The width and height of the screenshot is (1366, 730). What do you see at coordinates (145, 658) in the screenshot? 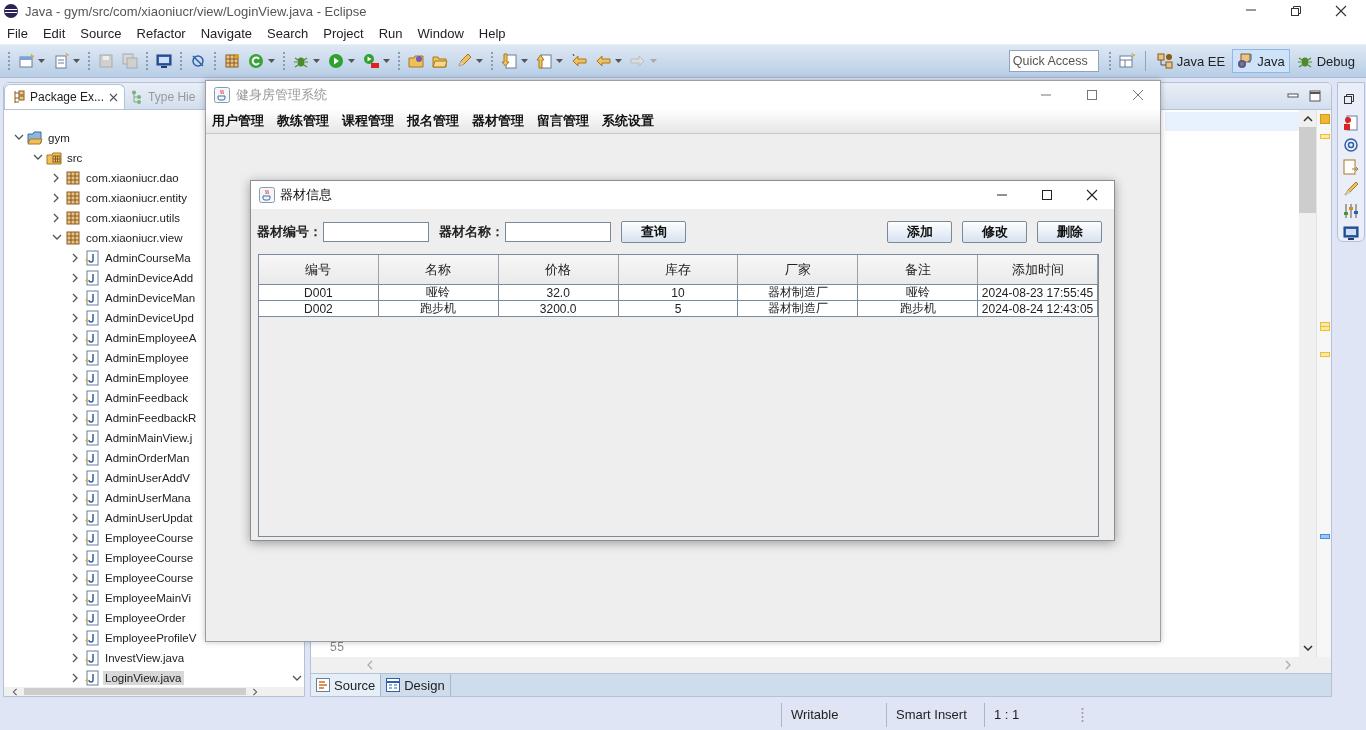
I see `tree-item: InvestView.java` at bounding box center [145, 658].